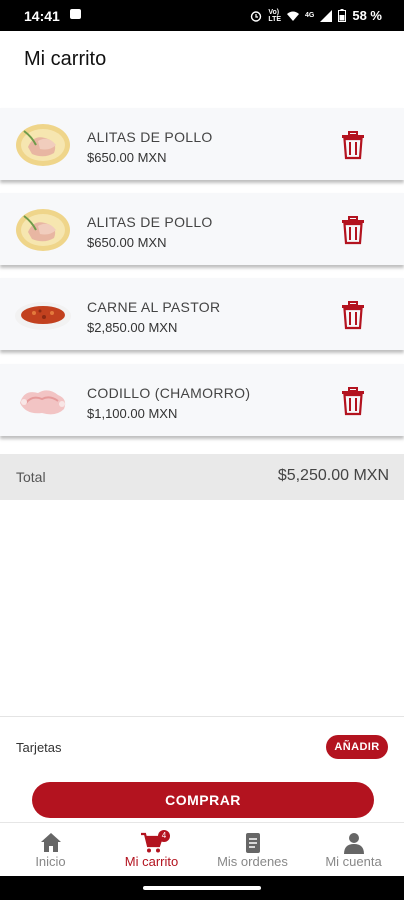 The width and height of the screenshot is (404, 900). What do you see at coordinates (39, 747) in the screenshot?
I see `cards-label: Tarjetas` at bounding box center [39, 747].